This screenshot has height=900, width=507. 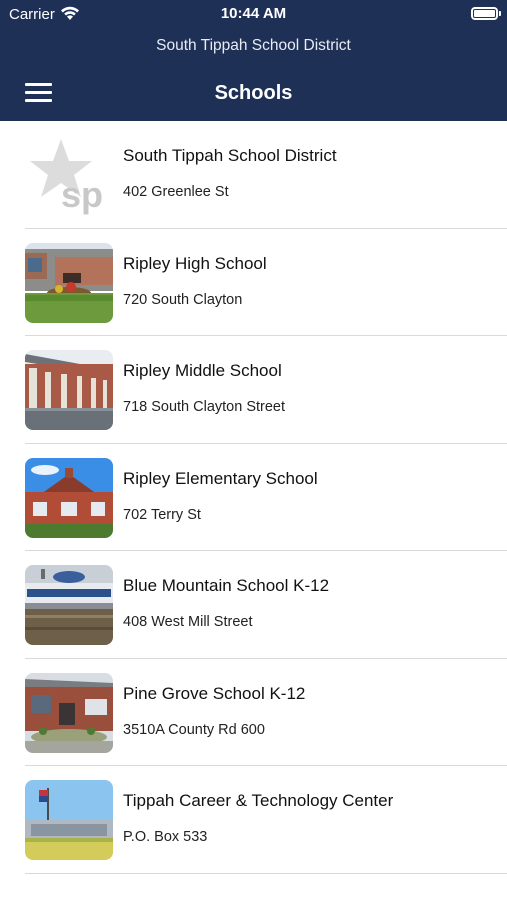 I want to click on status-bar: Carrier 10:44 AM, so click(x=253, y=14).